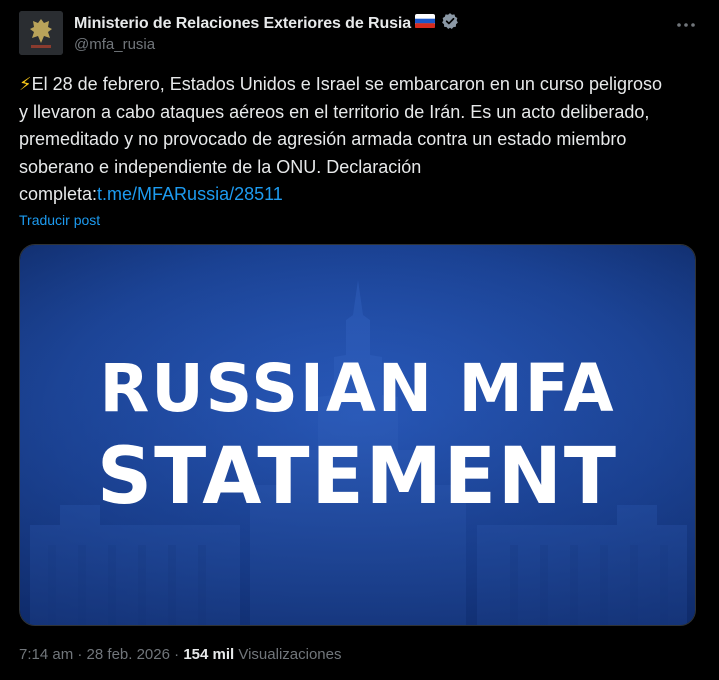 The image size is (719, 680). What do you see at coordinates (114, 44) in the screenshot?
I see `account-handle: @mfa_rusia` at bounding box center [114, 44].